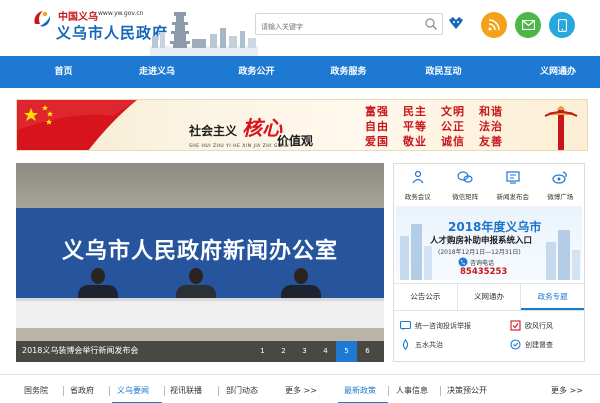 The height and width of the screenshot is (403, 600). I want to click on more-link-news: 更多 >>, so click(301, 390).